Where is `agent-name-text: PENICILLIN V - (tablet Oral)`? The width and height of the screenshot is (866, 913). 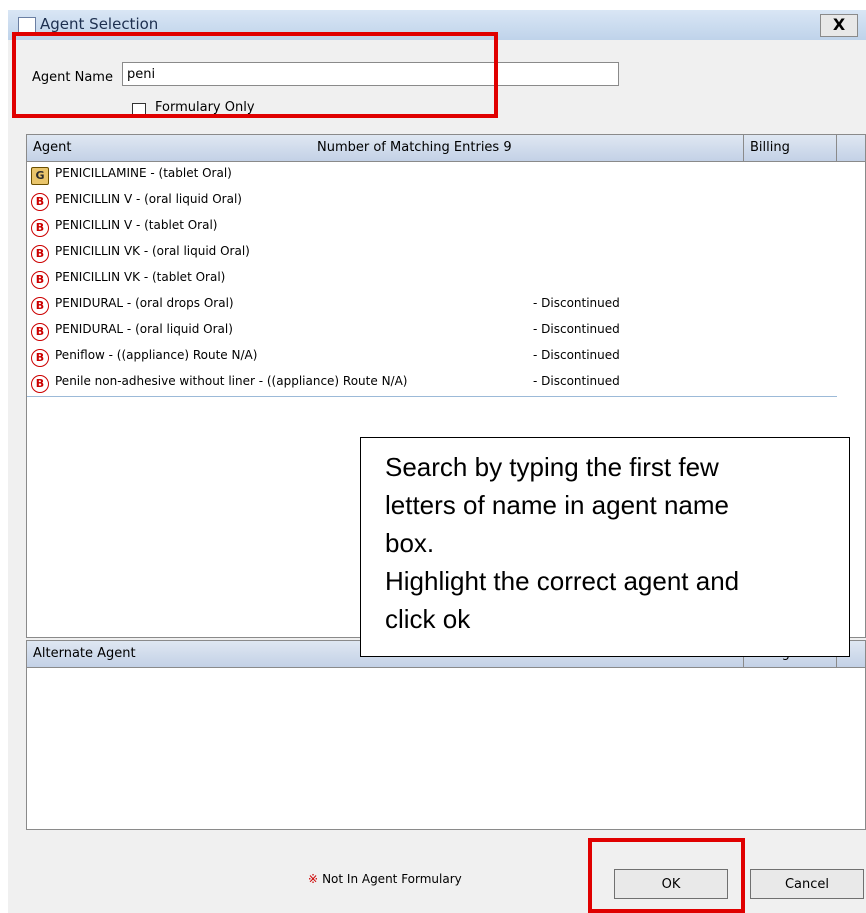
agent-name-text: PENICILLIN V - (tablet Oral) is located at coordinates (136, 225).